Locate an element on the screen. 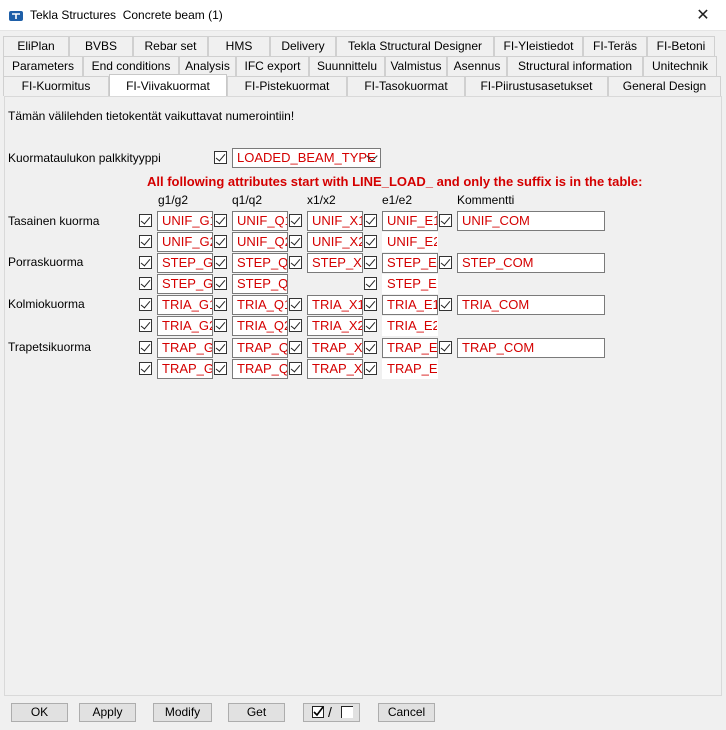  step-e2-field: STEP_E2 is located at coordinates (410, 284).